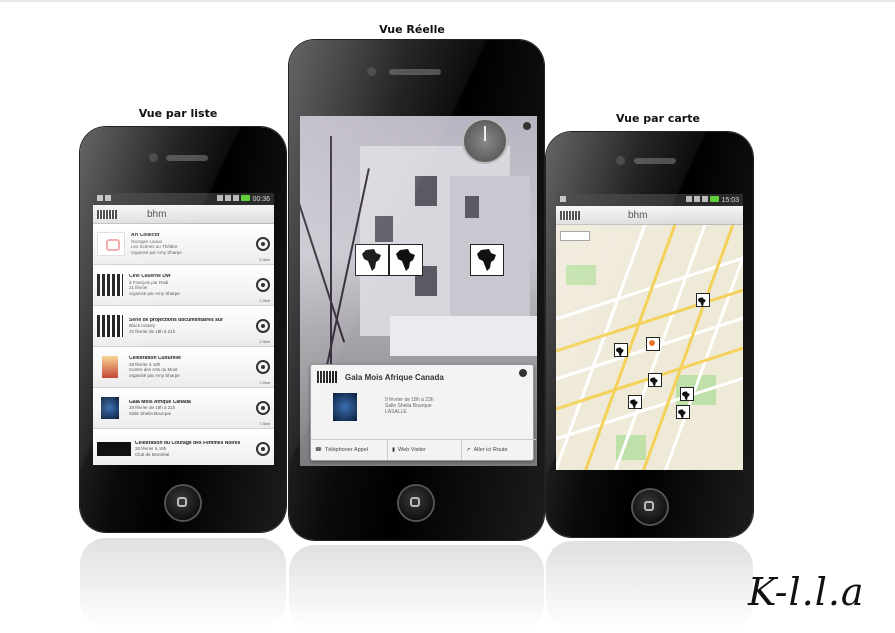 The height and width of the screenshot is (633, 895). What do you see at coordinates (153, 369) in the screenshot?
I see `event-detail: Centre des Arts du Mont` at bounding box center [153, 369].